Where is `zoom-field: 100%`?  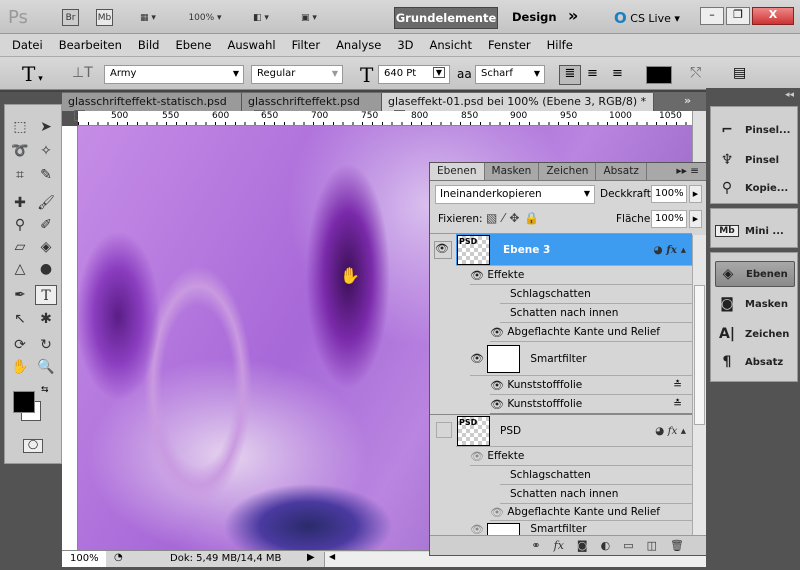
zoom-field: 100% is located at coordinates (84, 559).